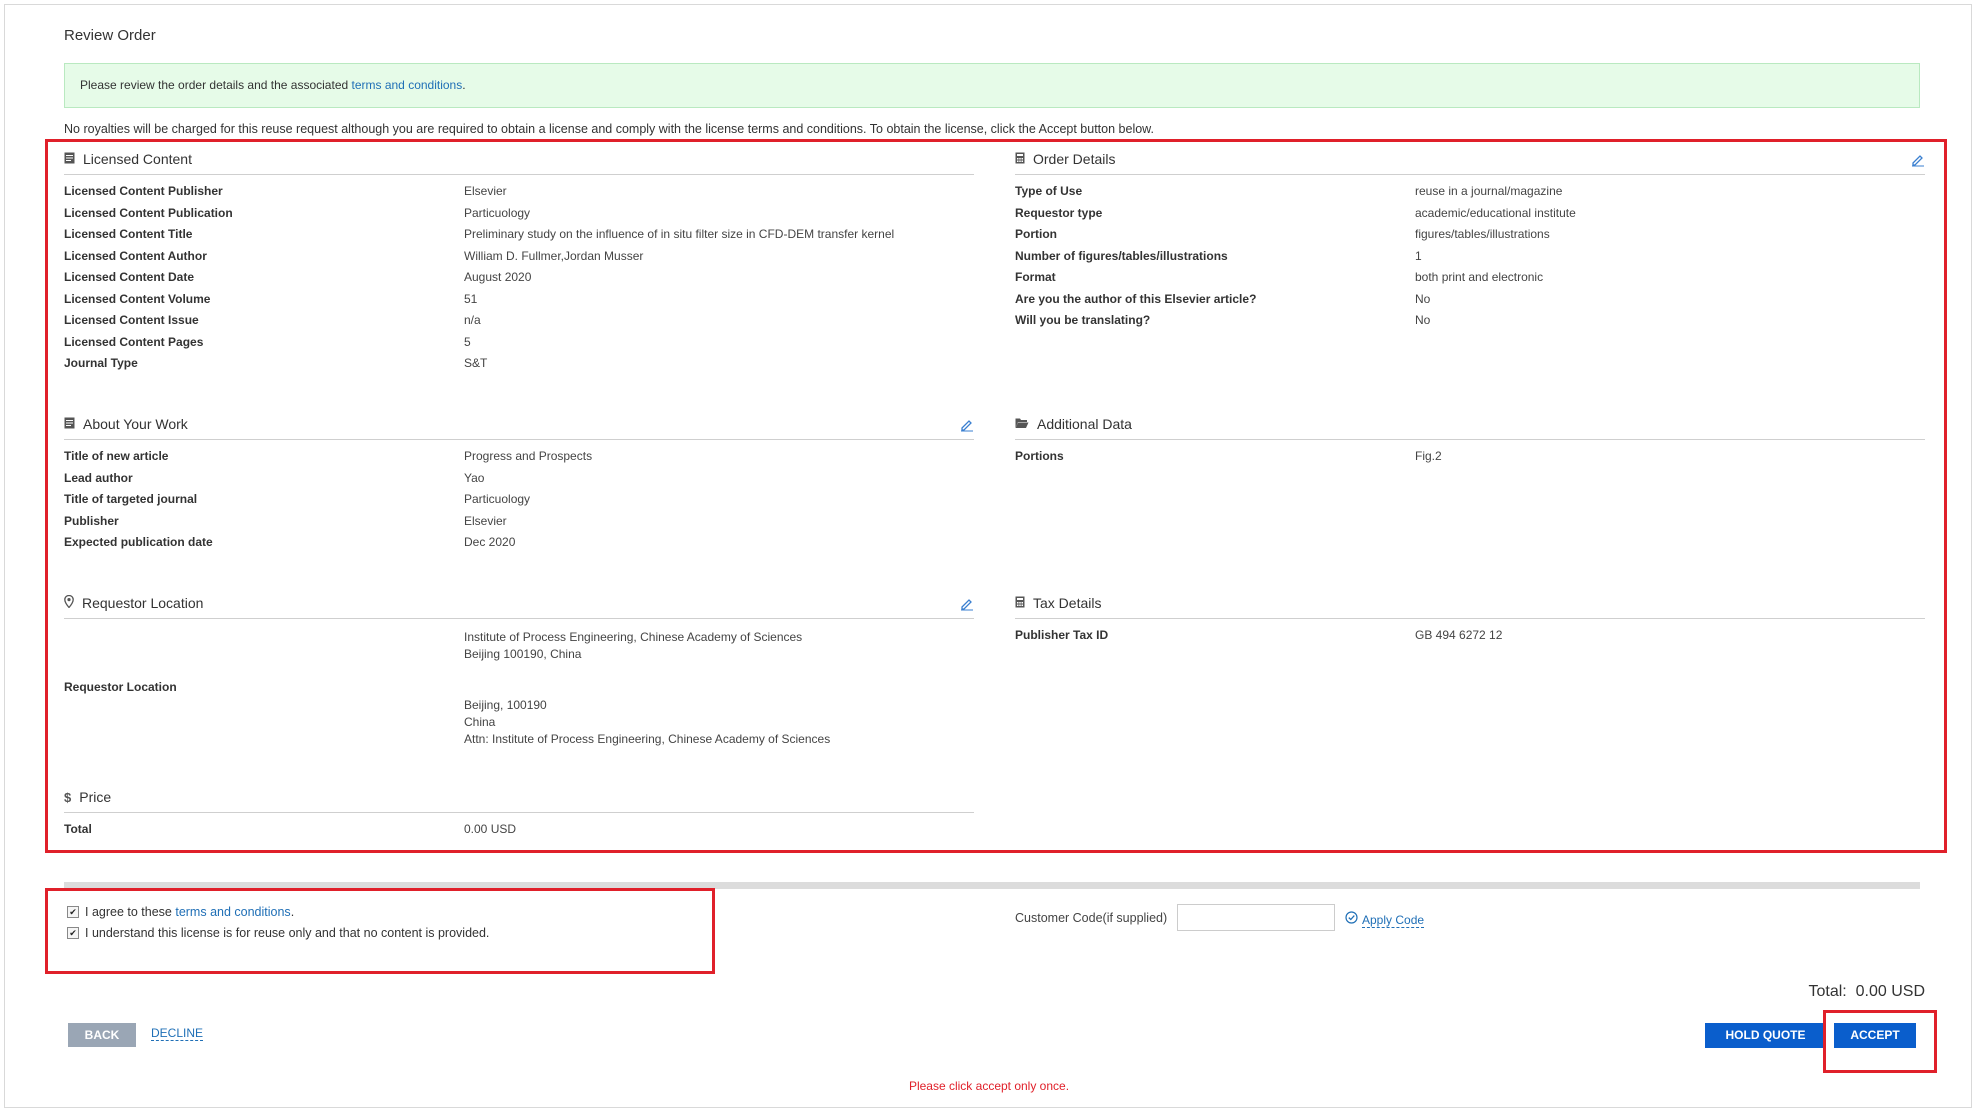  Describe the element at coordinates (490, 829) in the screenshot. I see `detail-value: 0.00 USD` at that location.